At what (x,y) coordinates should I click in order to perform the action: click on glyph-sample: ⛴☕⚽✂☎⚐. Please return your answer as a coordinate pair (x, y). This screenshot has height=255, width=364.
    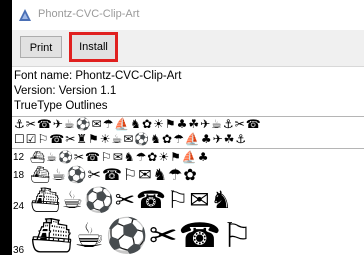
    Looking at the image, I should click on (142, 235).